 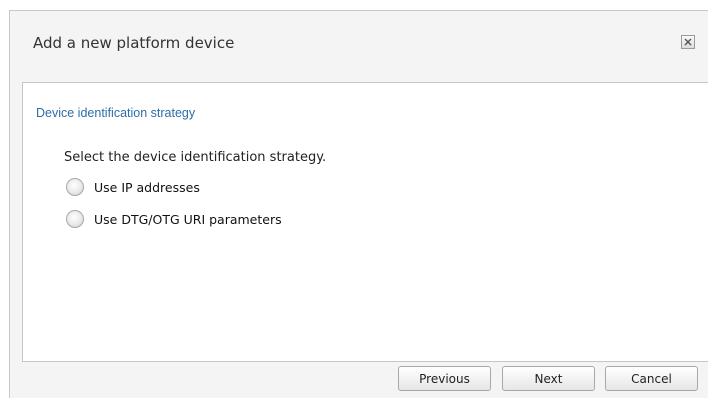 What do you see at coordinates (75, 187) in the screenshot?
I see `radio-button-ip-addresses` at bounding box center [75, 187].